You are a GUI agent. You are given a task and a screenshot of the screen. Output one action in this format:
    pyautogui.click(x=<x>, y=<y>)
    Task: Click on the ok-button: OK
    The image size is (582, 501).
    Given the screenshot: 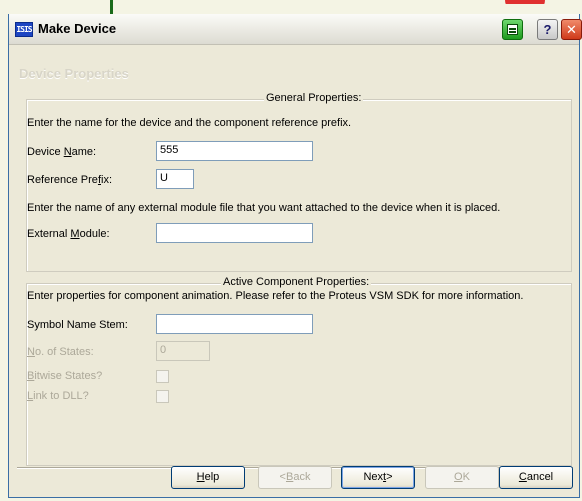 What is the action you would take?
    pyautogui.click(x=462, y=477)
    